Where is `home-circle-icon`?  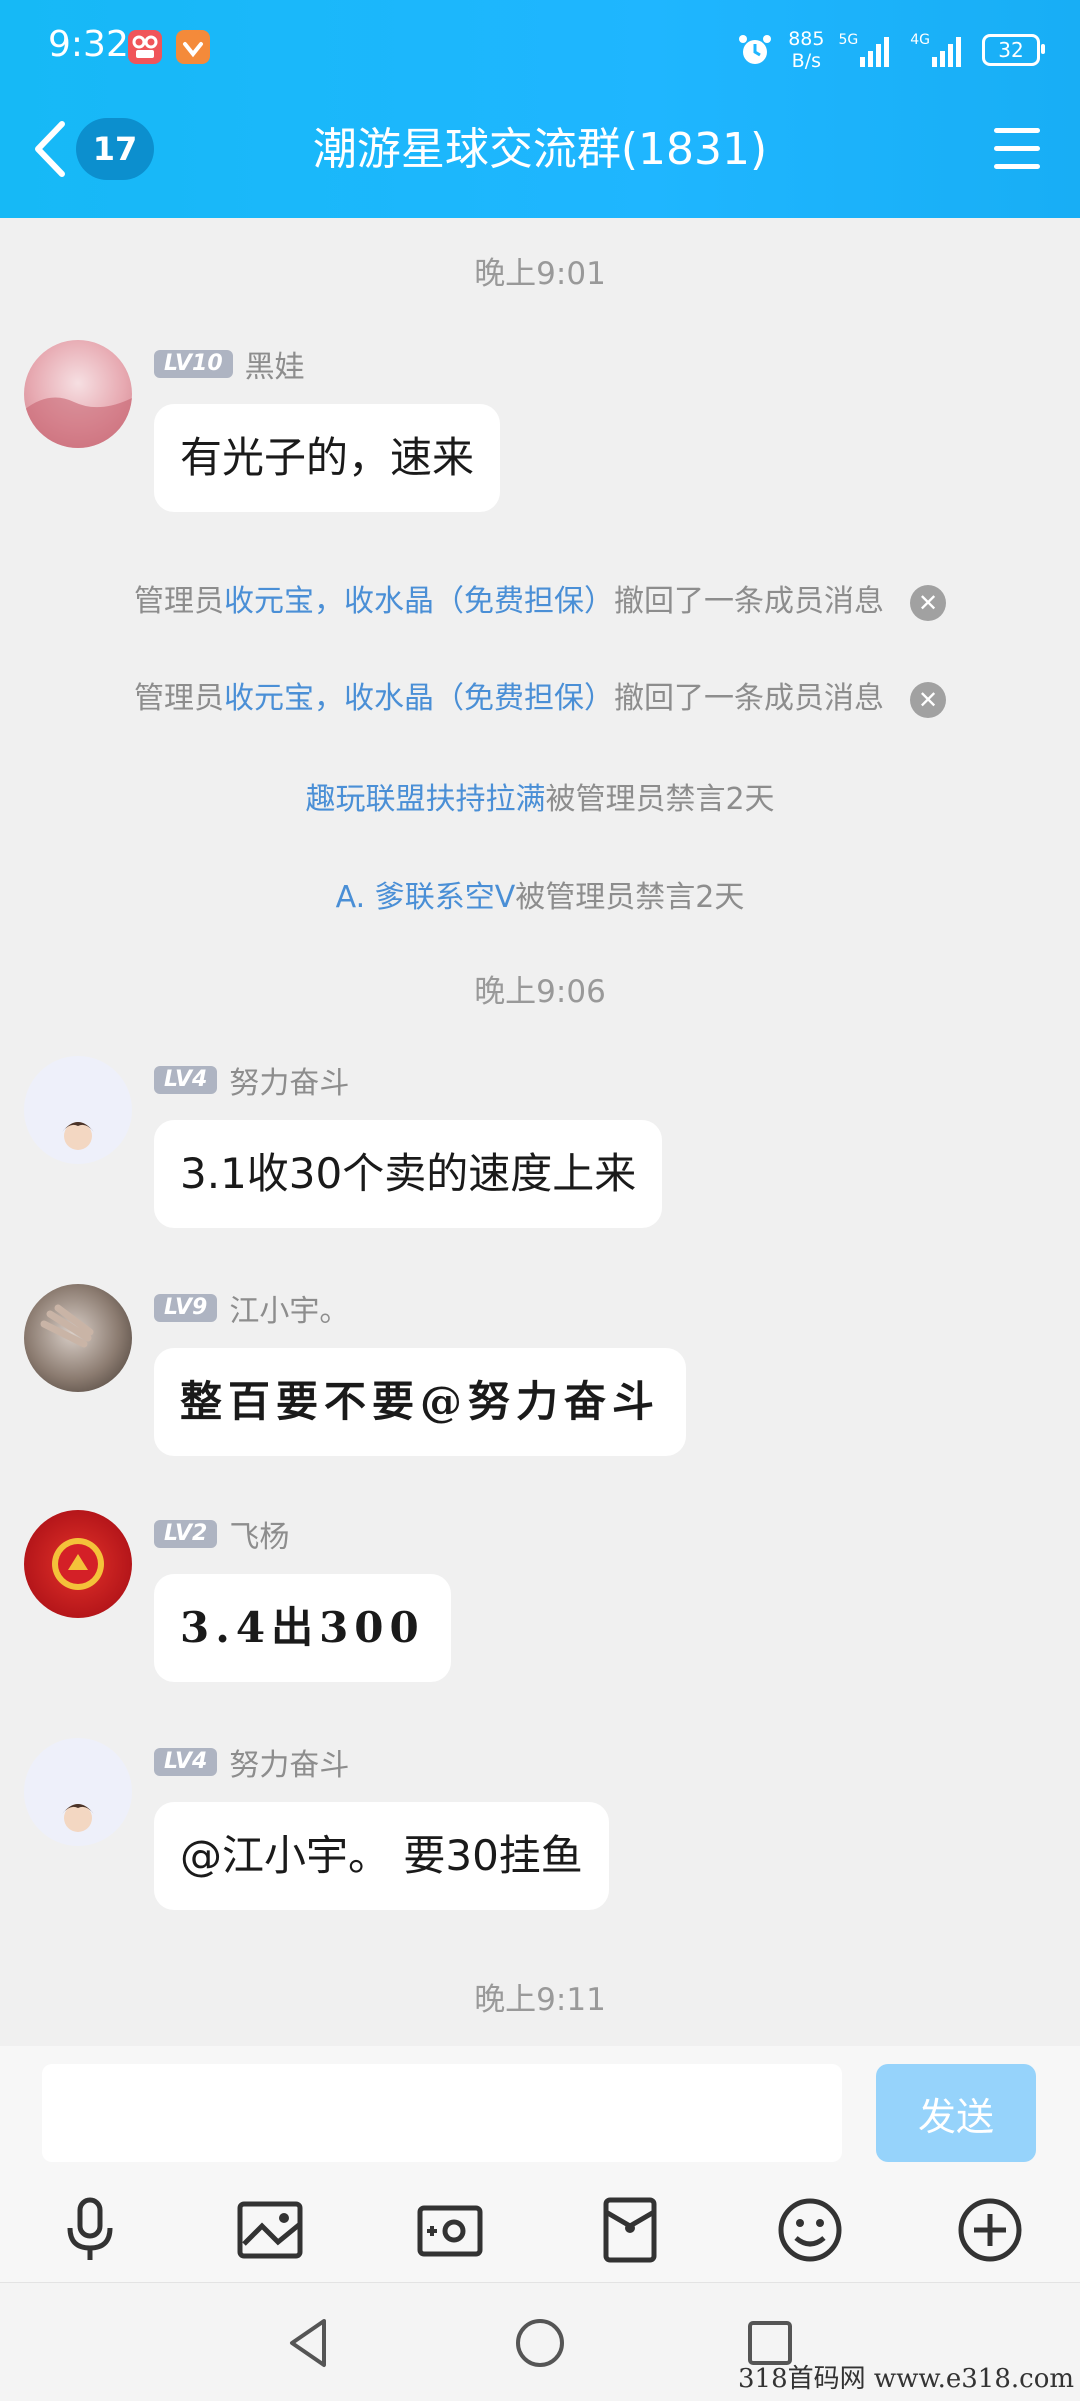
home-circle-icon is located at coordinates (540, 2343).